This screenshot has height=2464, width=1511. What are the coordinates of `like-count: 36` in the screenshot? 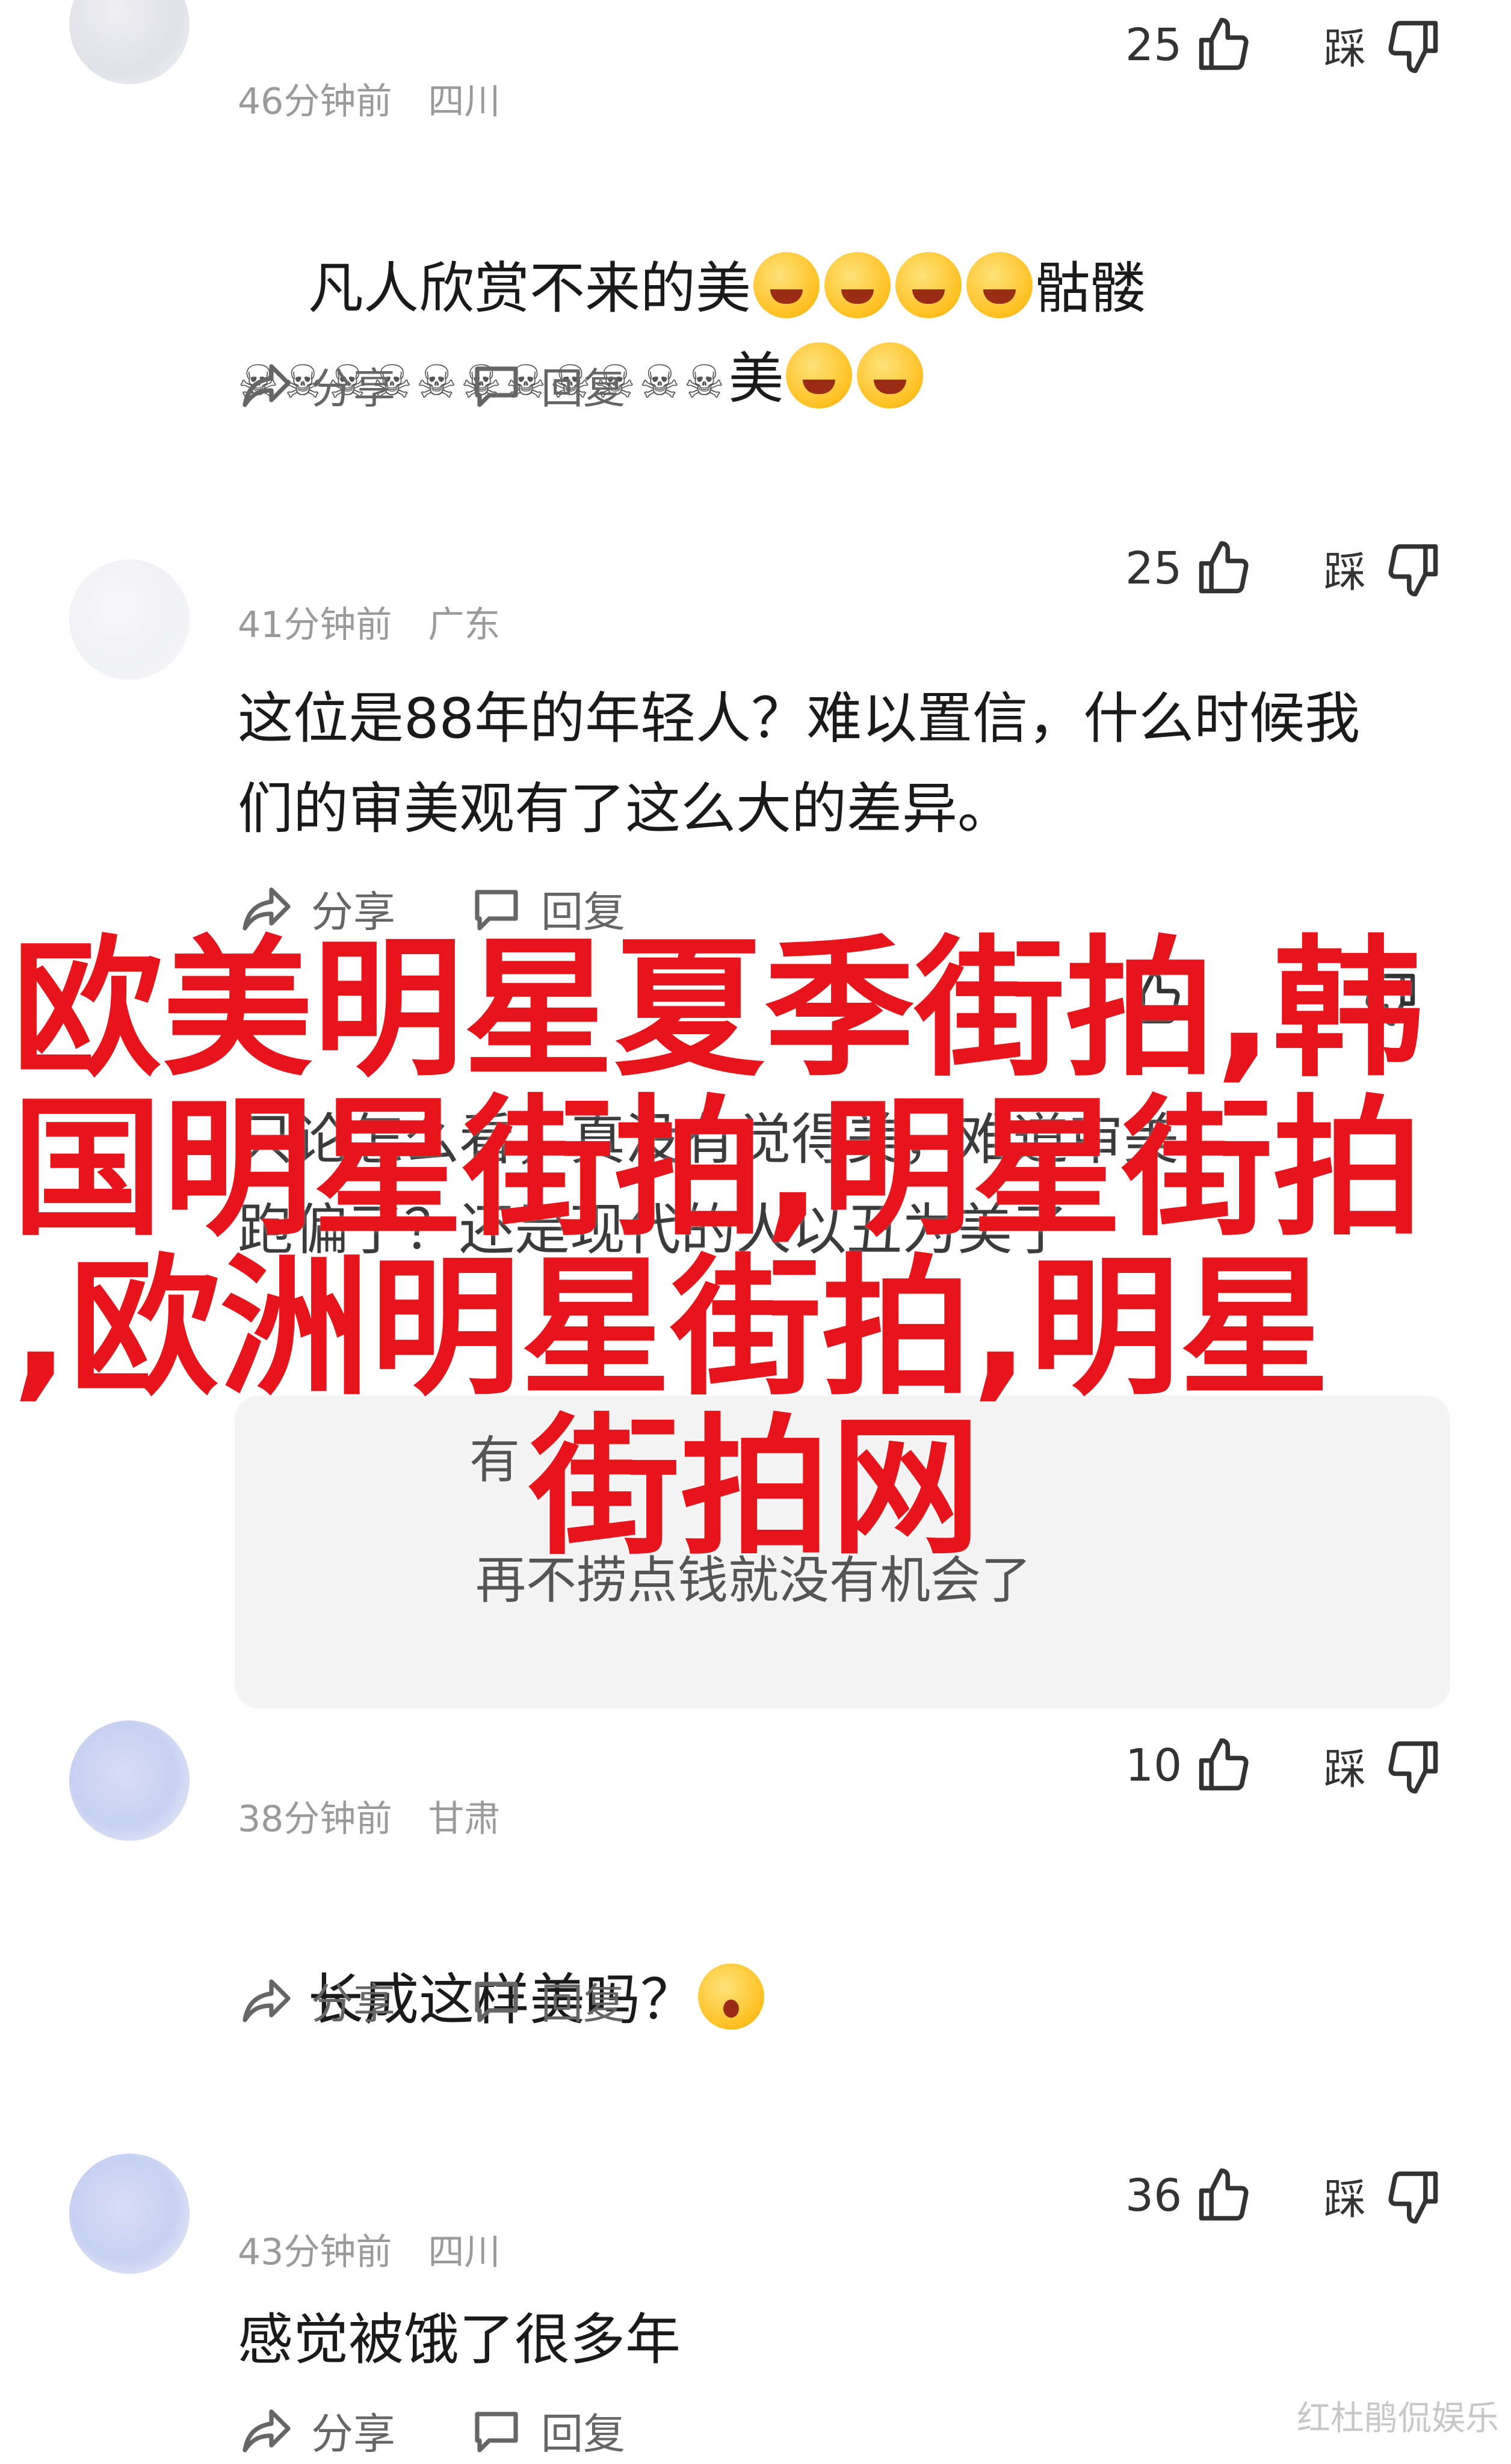 It's located at (1153, 2196).